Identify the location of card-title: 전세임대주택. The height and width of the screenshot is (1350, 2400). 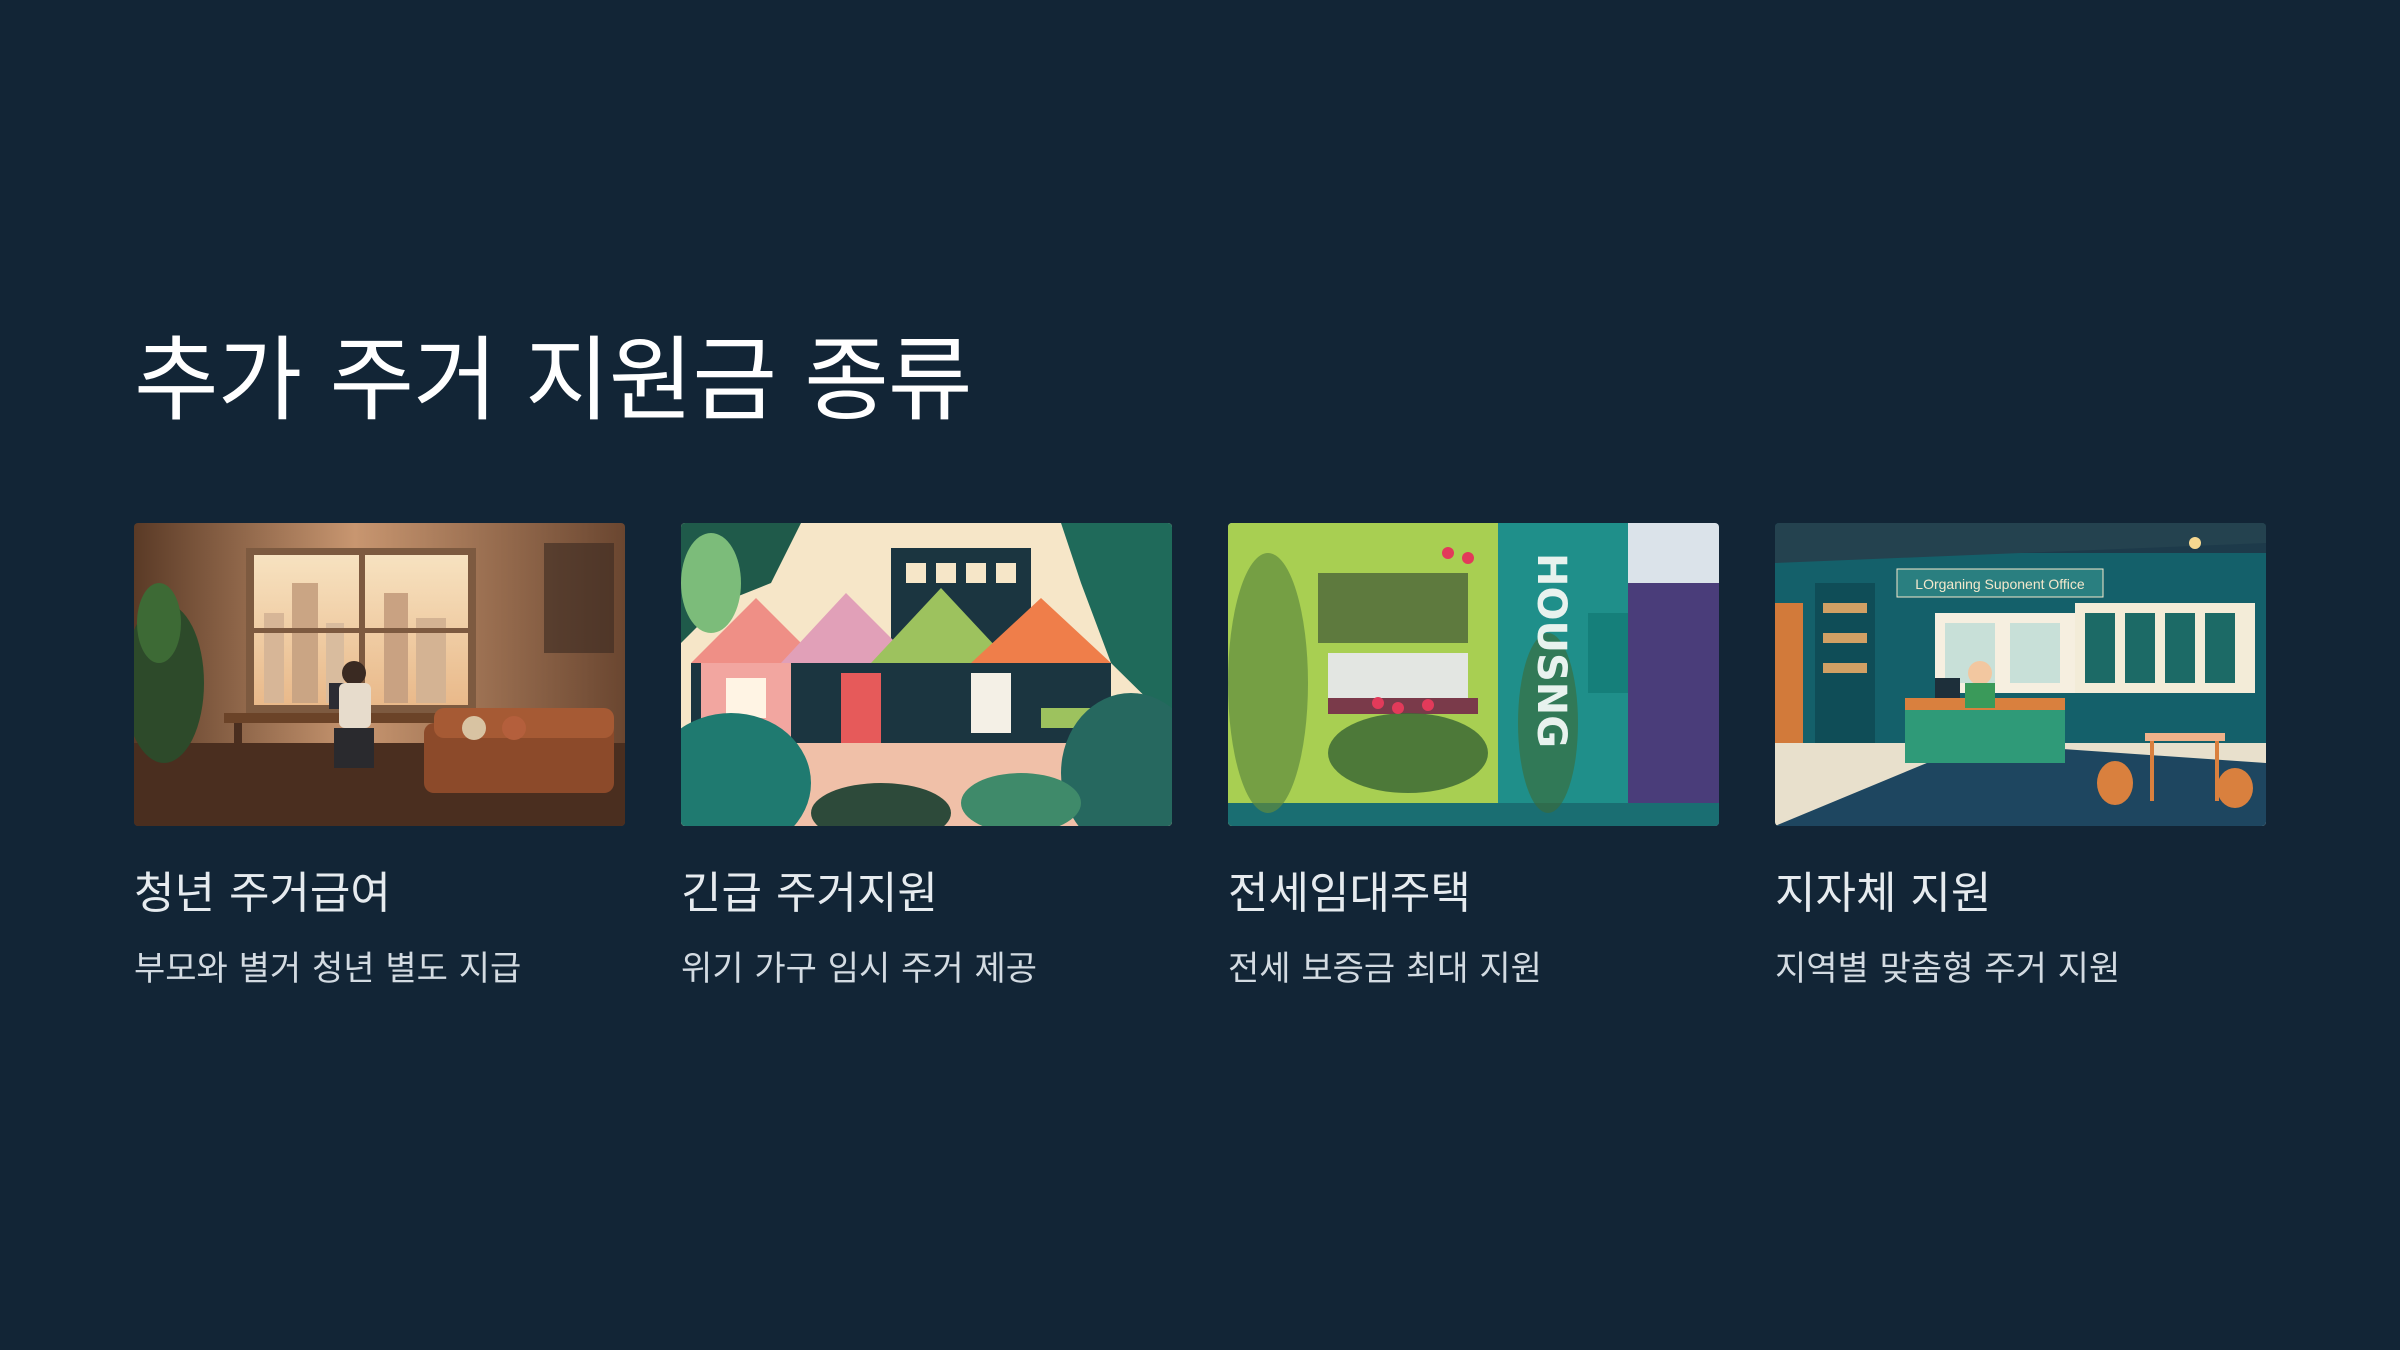
(1349, 893).